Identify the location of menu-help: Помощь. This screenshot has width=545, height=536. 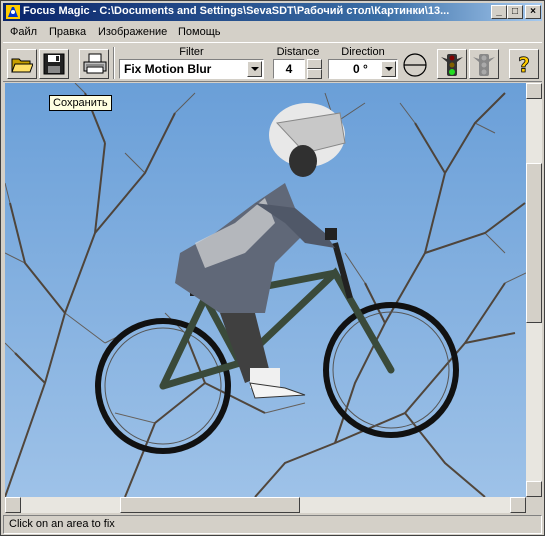
(199, 32).